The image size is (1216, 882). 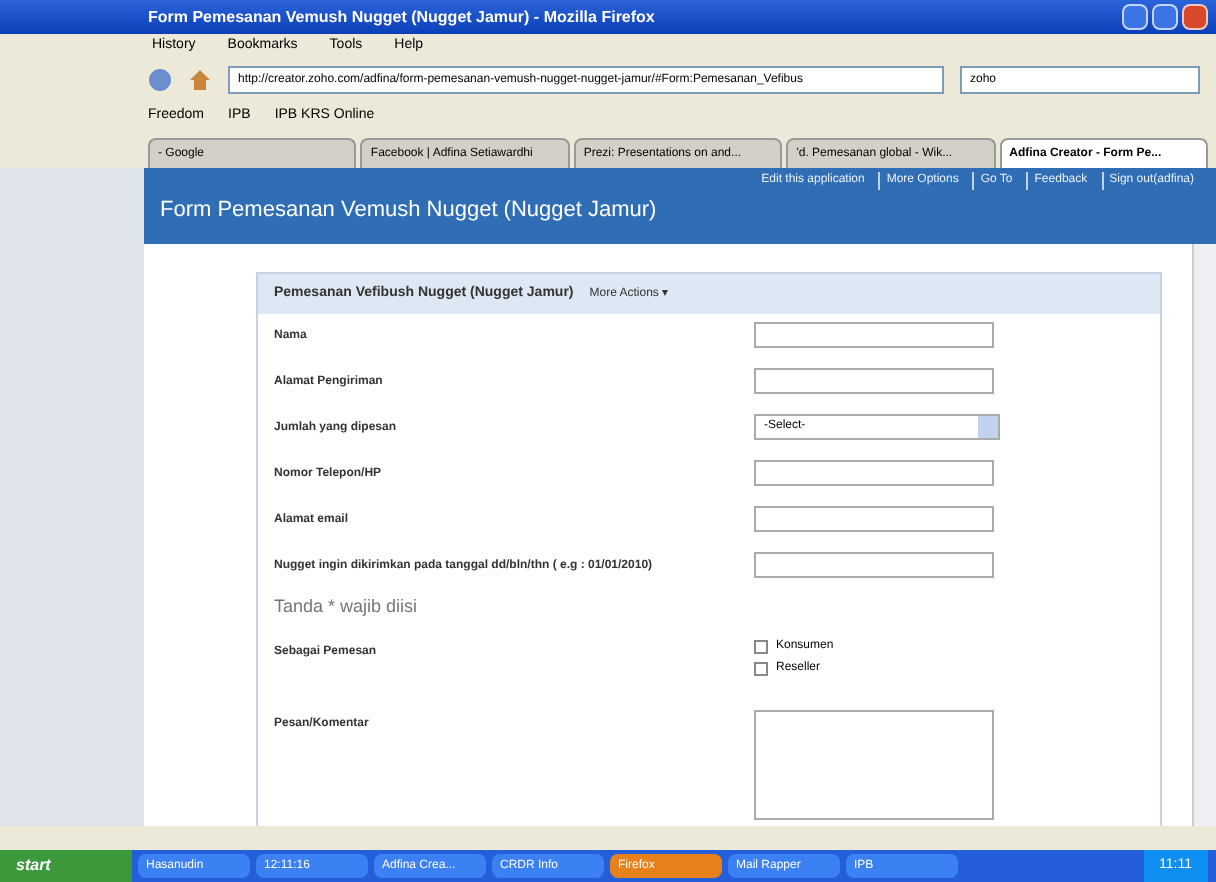 What do you see at coordinates (1204, 535) in the screenshot?
I see `scrollbar` at bounding box center [1204, 535].